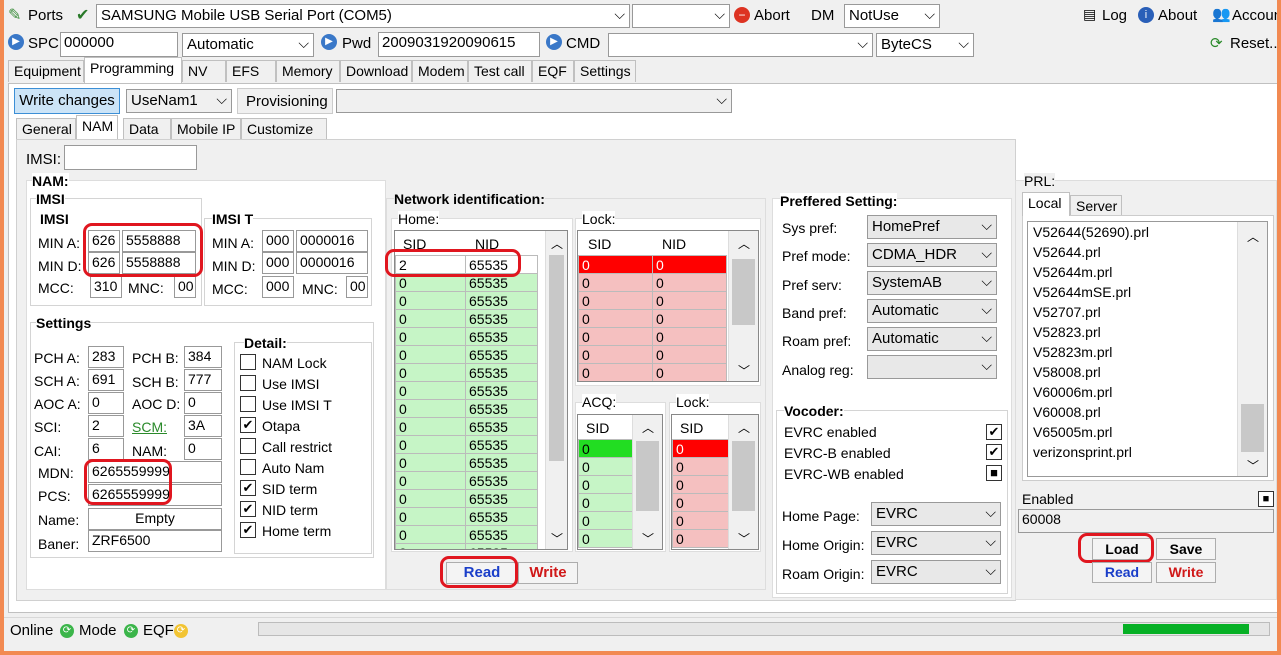 This screenshot has height=655, width=1281. What do you see at coordinates (206, 128) in the screenshot?
I see `subtab-mobile-ip: Mobile IP` at bounding box center [206, 128].